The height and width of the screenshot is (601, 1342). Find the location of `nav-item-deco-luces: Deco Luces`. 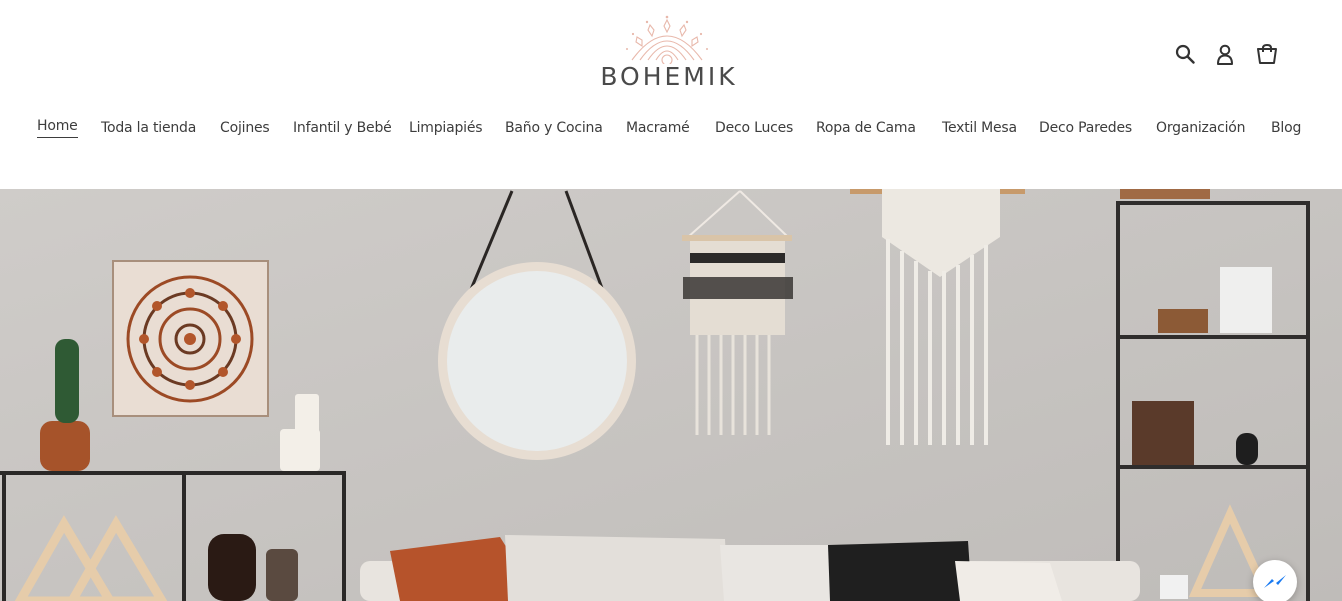

nav-item-deco-luces: Deco Luces is located at coordinates (754, 128).